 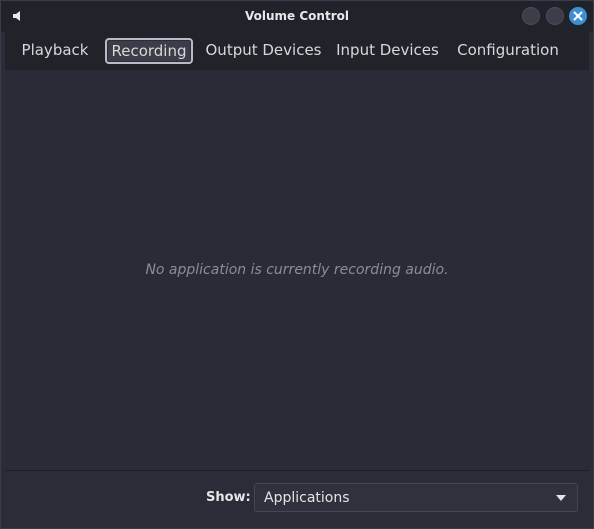 I want to click on window-title: Volume Control, so click(x=297, y=16).